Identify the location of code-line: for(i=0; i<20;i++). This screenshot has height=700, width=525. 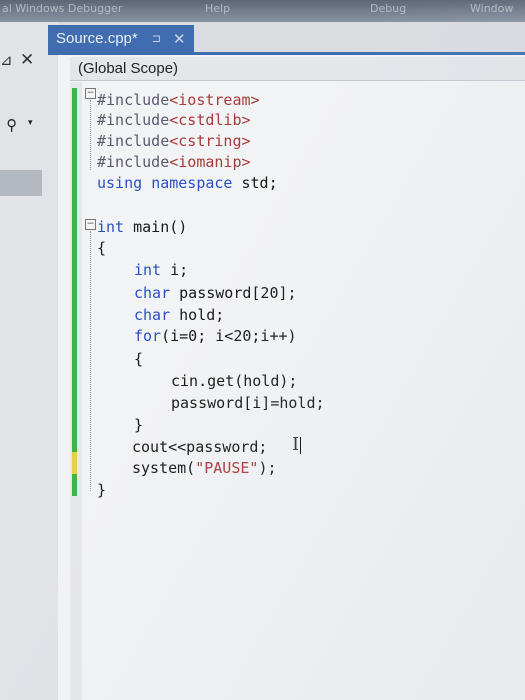
(215, 336).